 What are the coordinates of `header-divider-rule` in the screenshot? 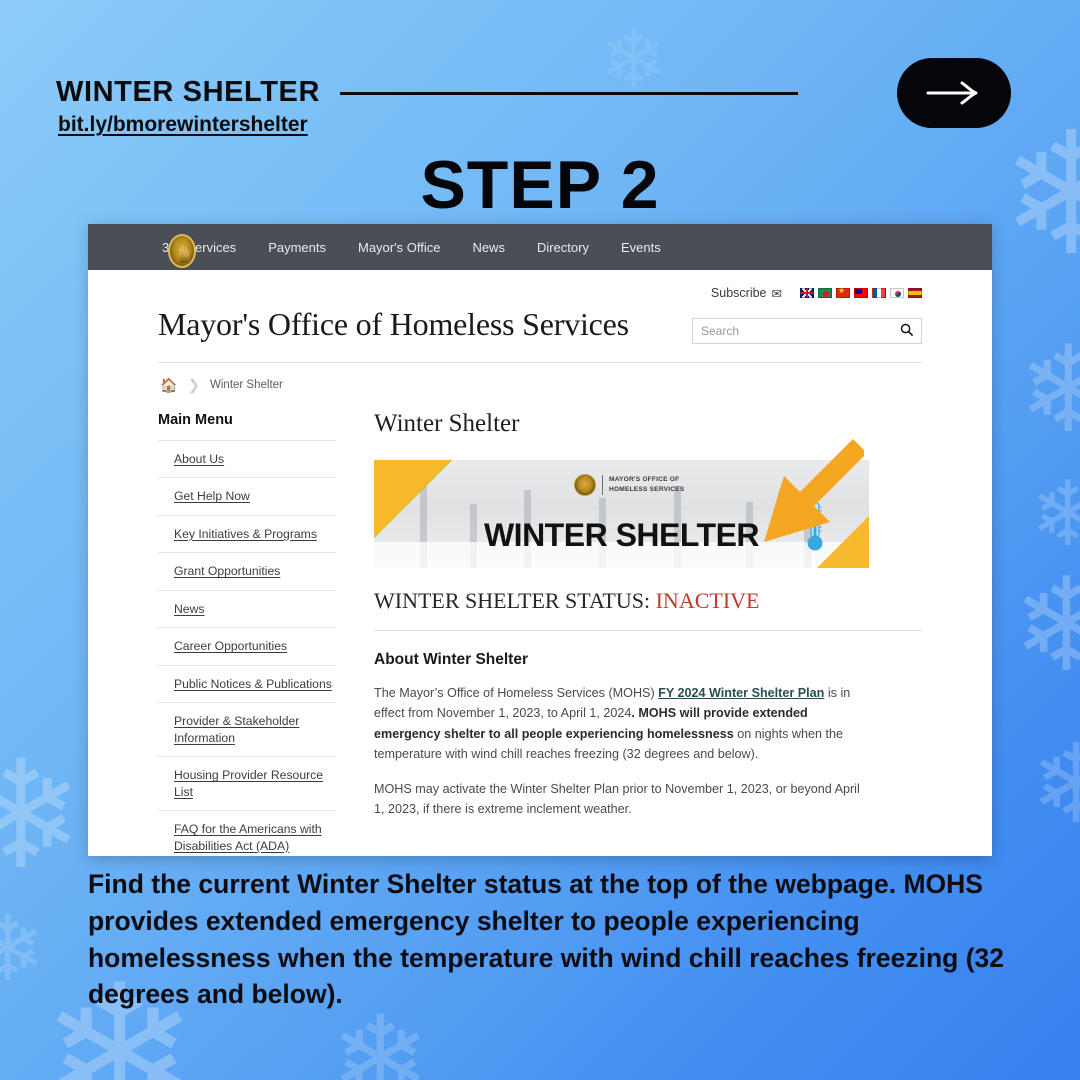 It's located at (569, 93).